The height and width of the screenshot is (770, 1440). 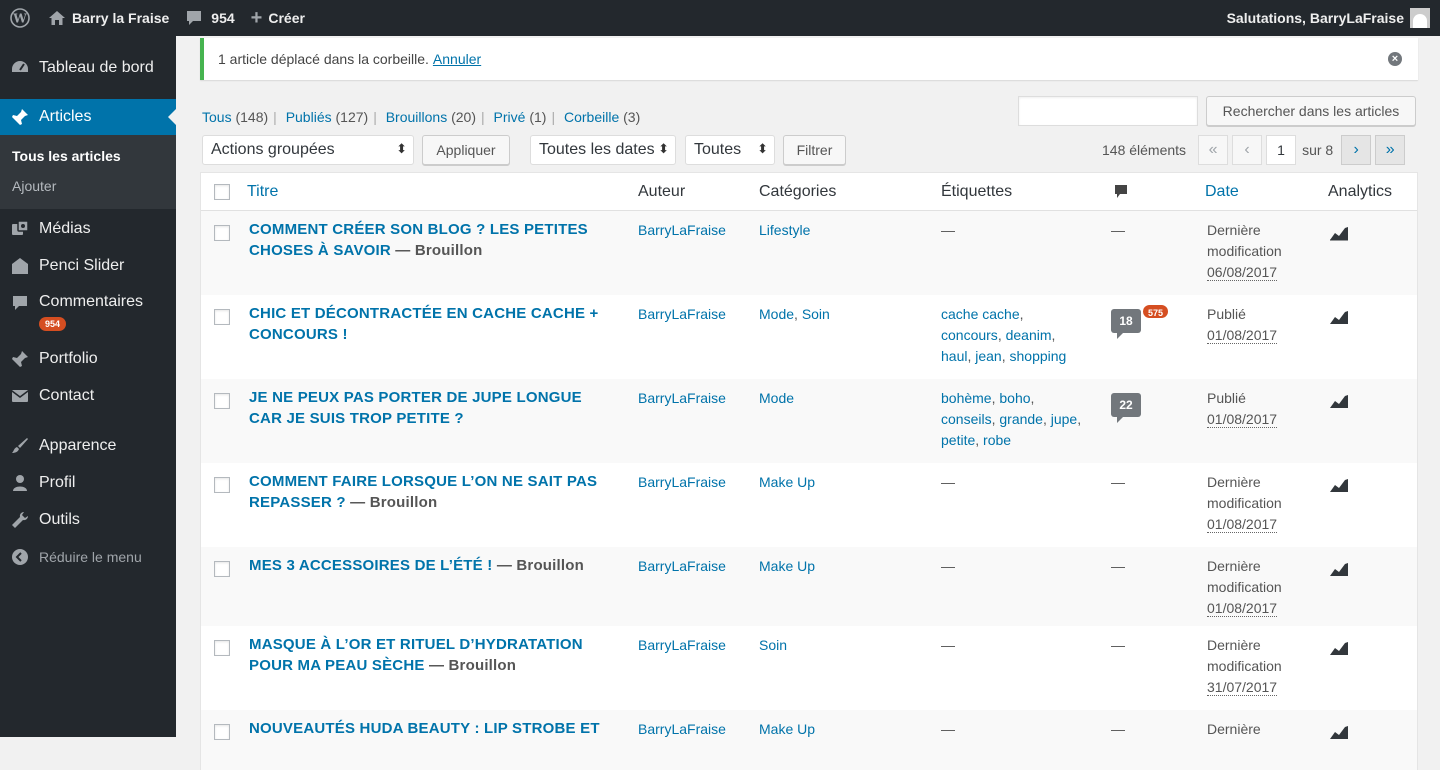 What do you see at coordinates (20, 229) in the screenshot?
I see `media-icon` at bounding box center [20, 229].